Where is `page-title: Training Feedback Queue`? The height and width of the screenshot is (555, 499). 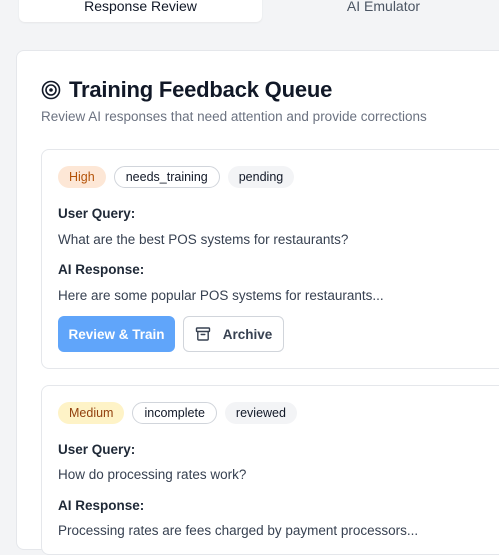
page-title: Training Feedback Queue is located at coordinates (201, 89).